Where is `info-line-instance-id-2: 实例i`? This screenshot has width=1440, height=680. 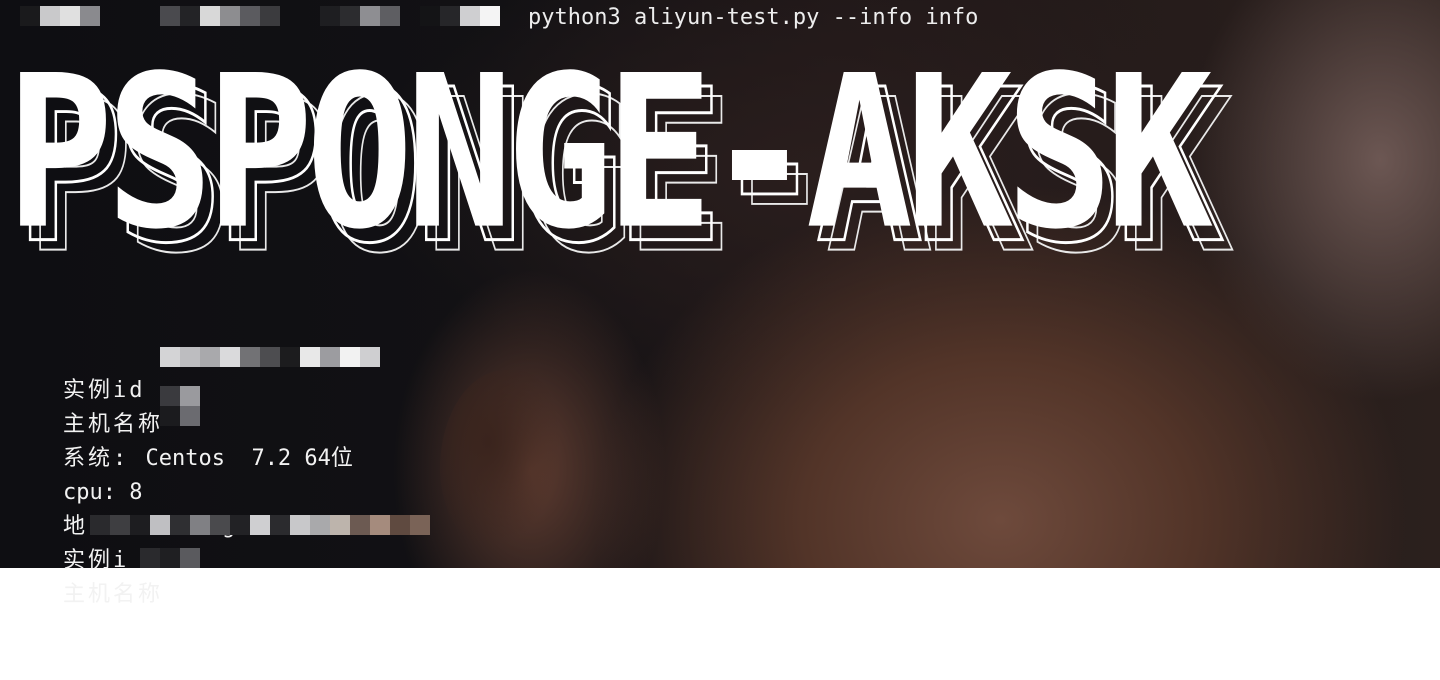 info-line-instance-id-2: 实例i is located at coordinates (360, 541).